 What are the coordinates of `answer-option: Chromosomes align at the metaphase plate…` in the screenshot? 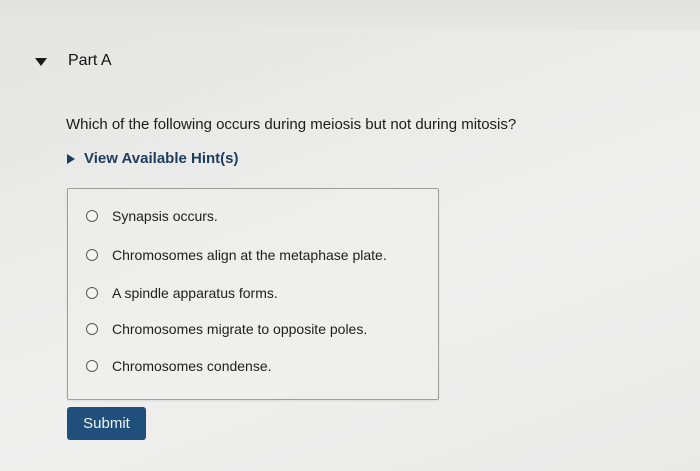 It's located at (236, 255).